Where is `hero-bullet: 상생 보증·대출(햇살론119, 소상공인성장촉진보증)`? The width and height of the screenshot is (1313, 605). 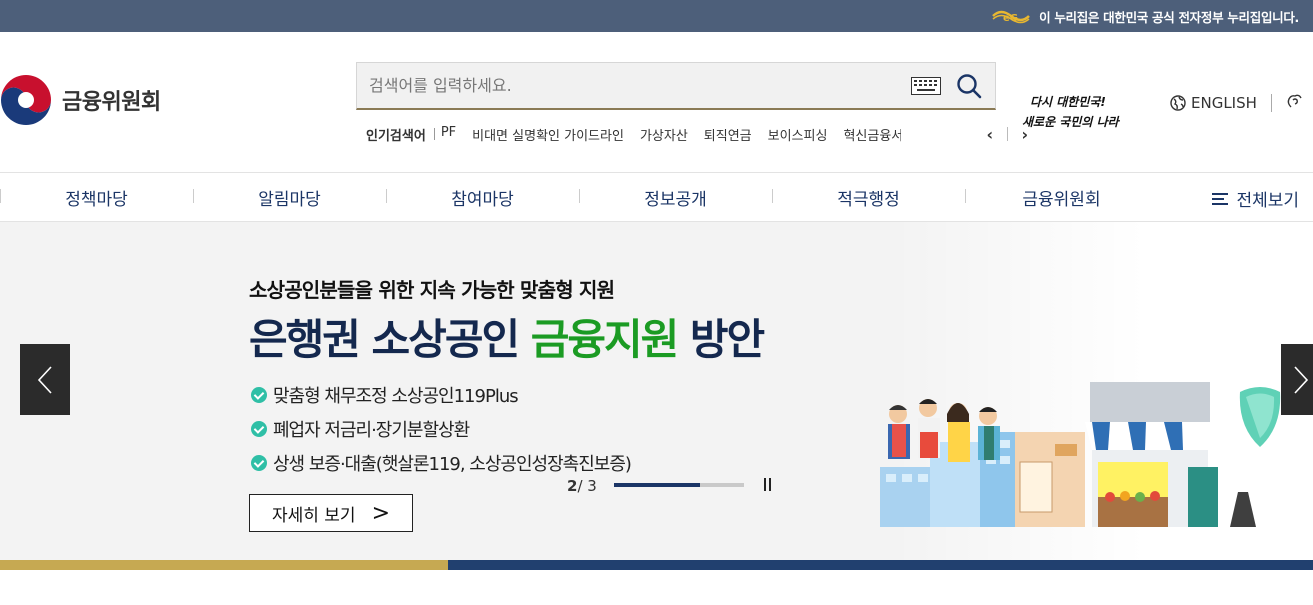 hero-bullet: 상생 보증·대출(햇살론119, 소상공인성장촉진보증) is located at coordinates (441, 463).